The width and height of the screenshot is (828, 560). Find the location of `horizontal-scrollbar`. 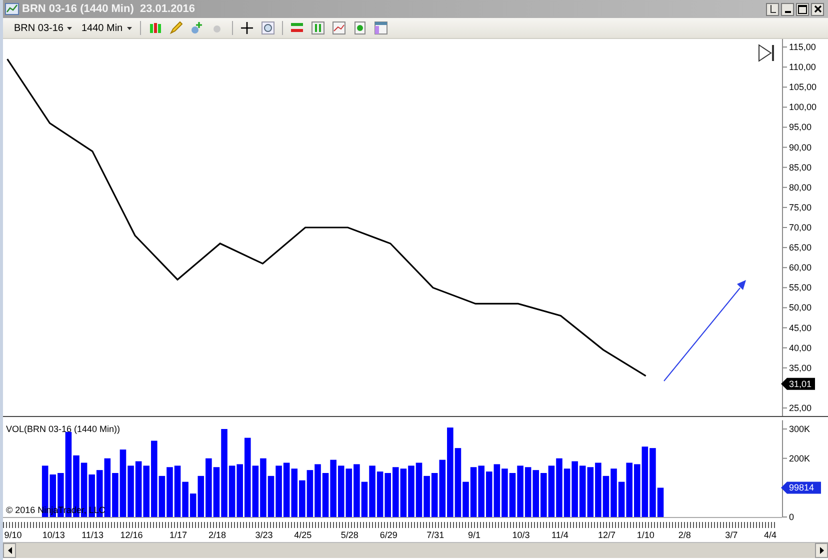

horizontal-scrollbar is located at coordinates (415, 550).